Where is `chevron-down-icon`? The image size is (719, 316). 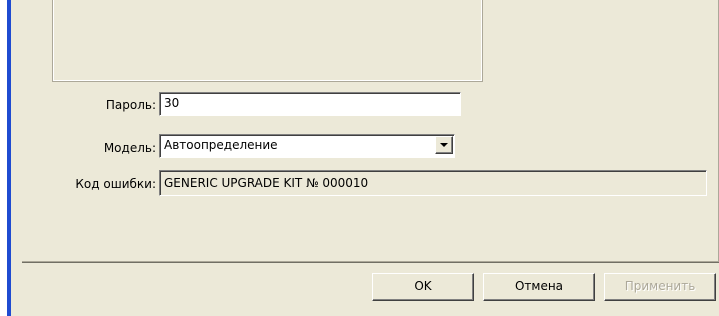 chevron-down-icon is located at coordinates (444, 145).